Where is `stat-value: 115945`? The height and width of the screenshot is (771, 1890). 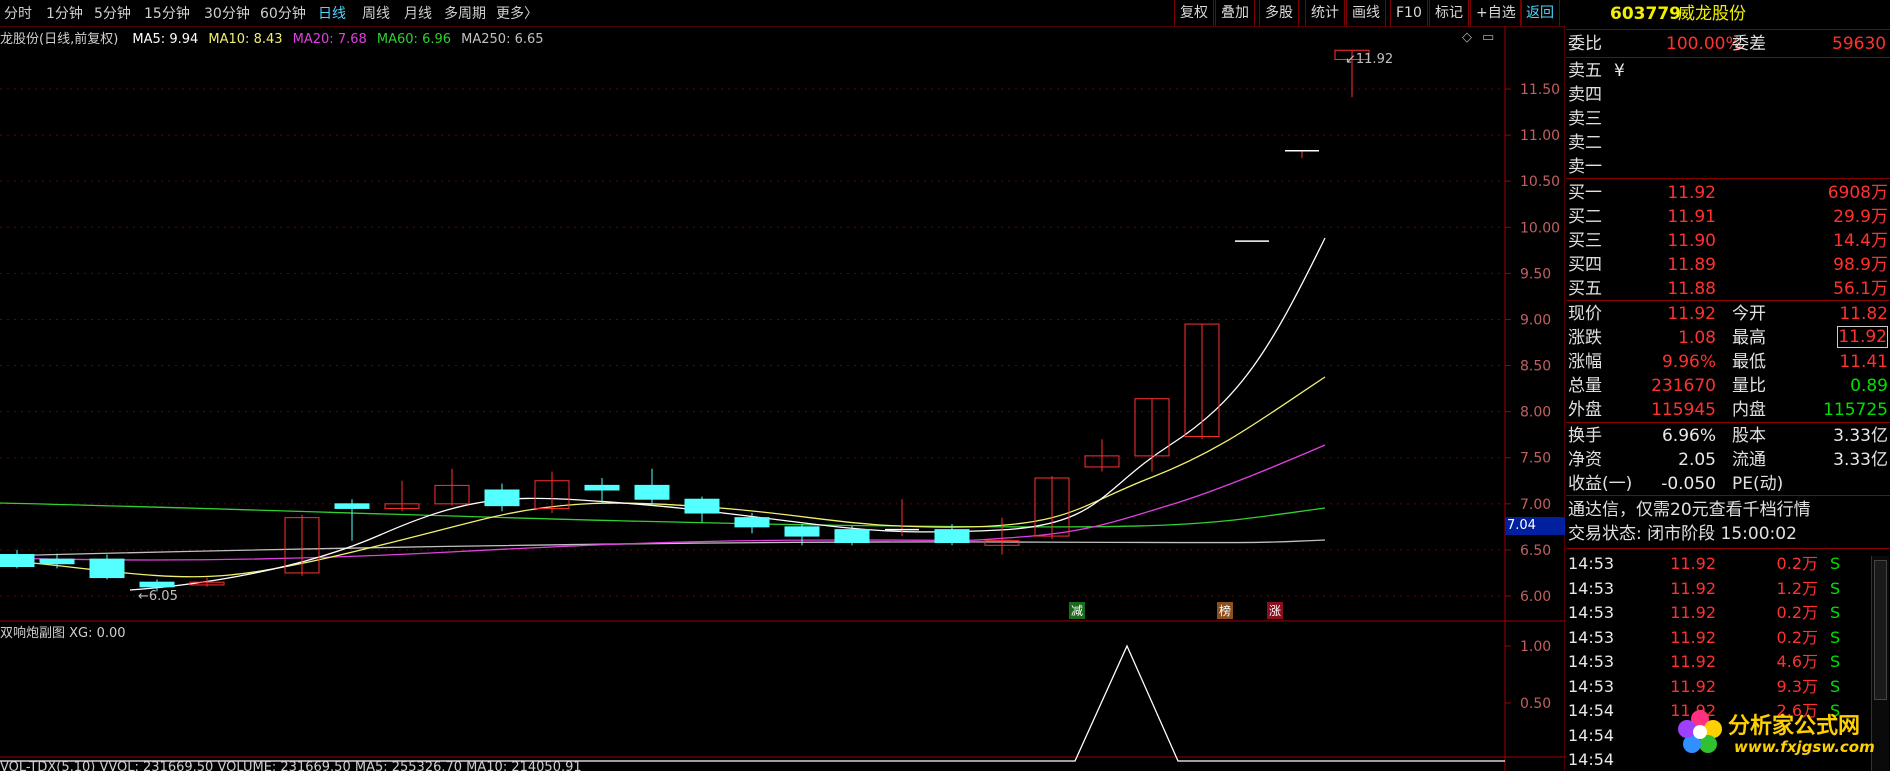
stat-value: 115945 is located at coordinates (1683, 410).